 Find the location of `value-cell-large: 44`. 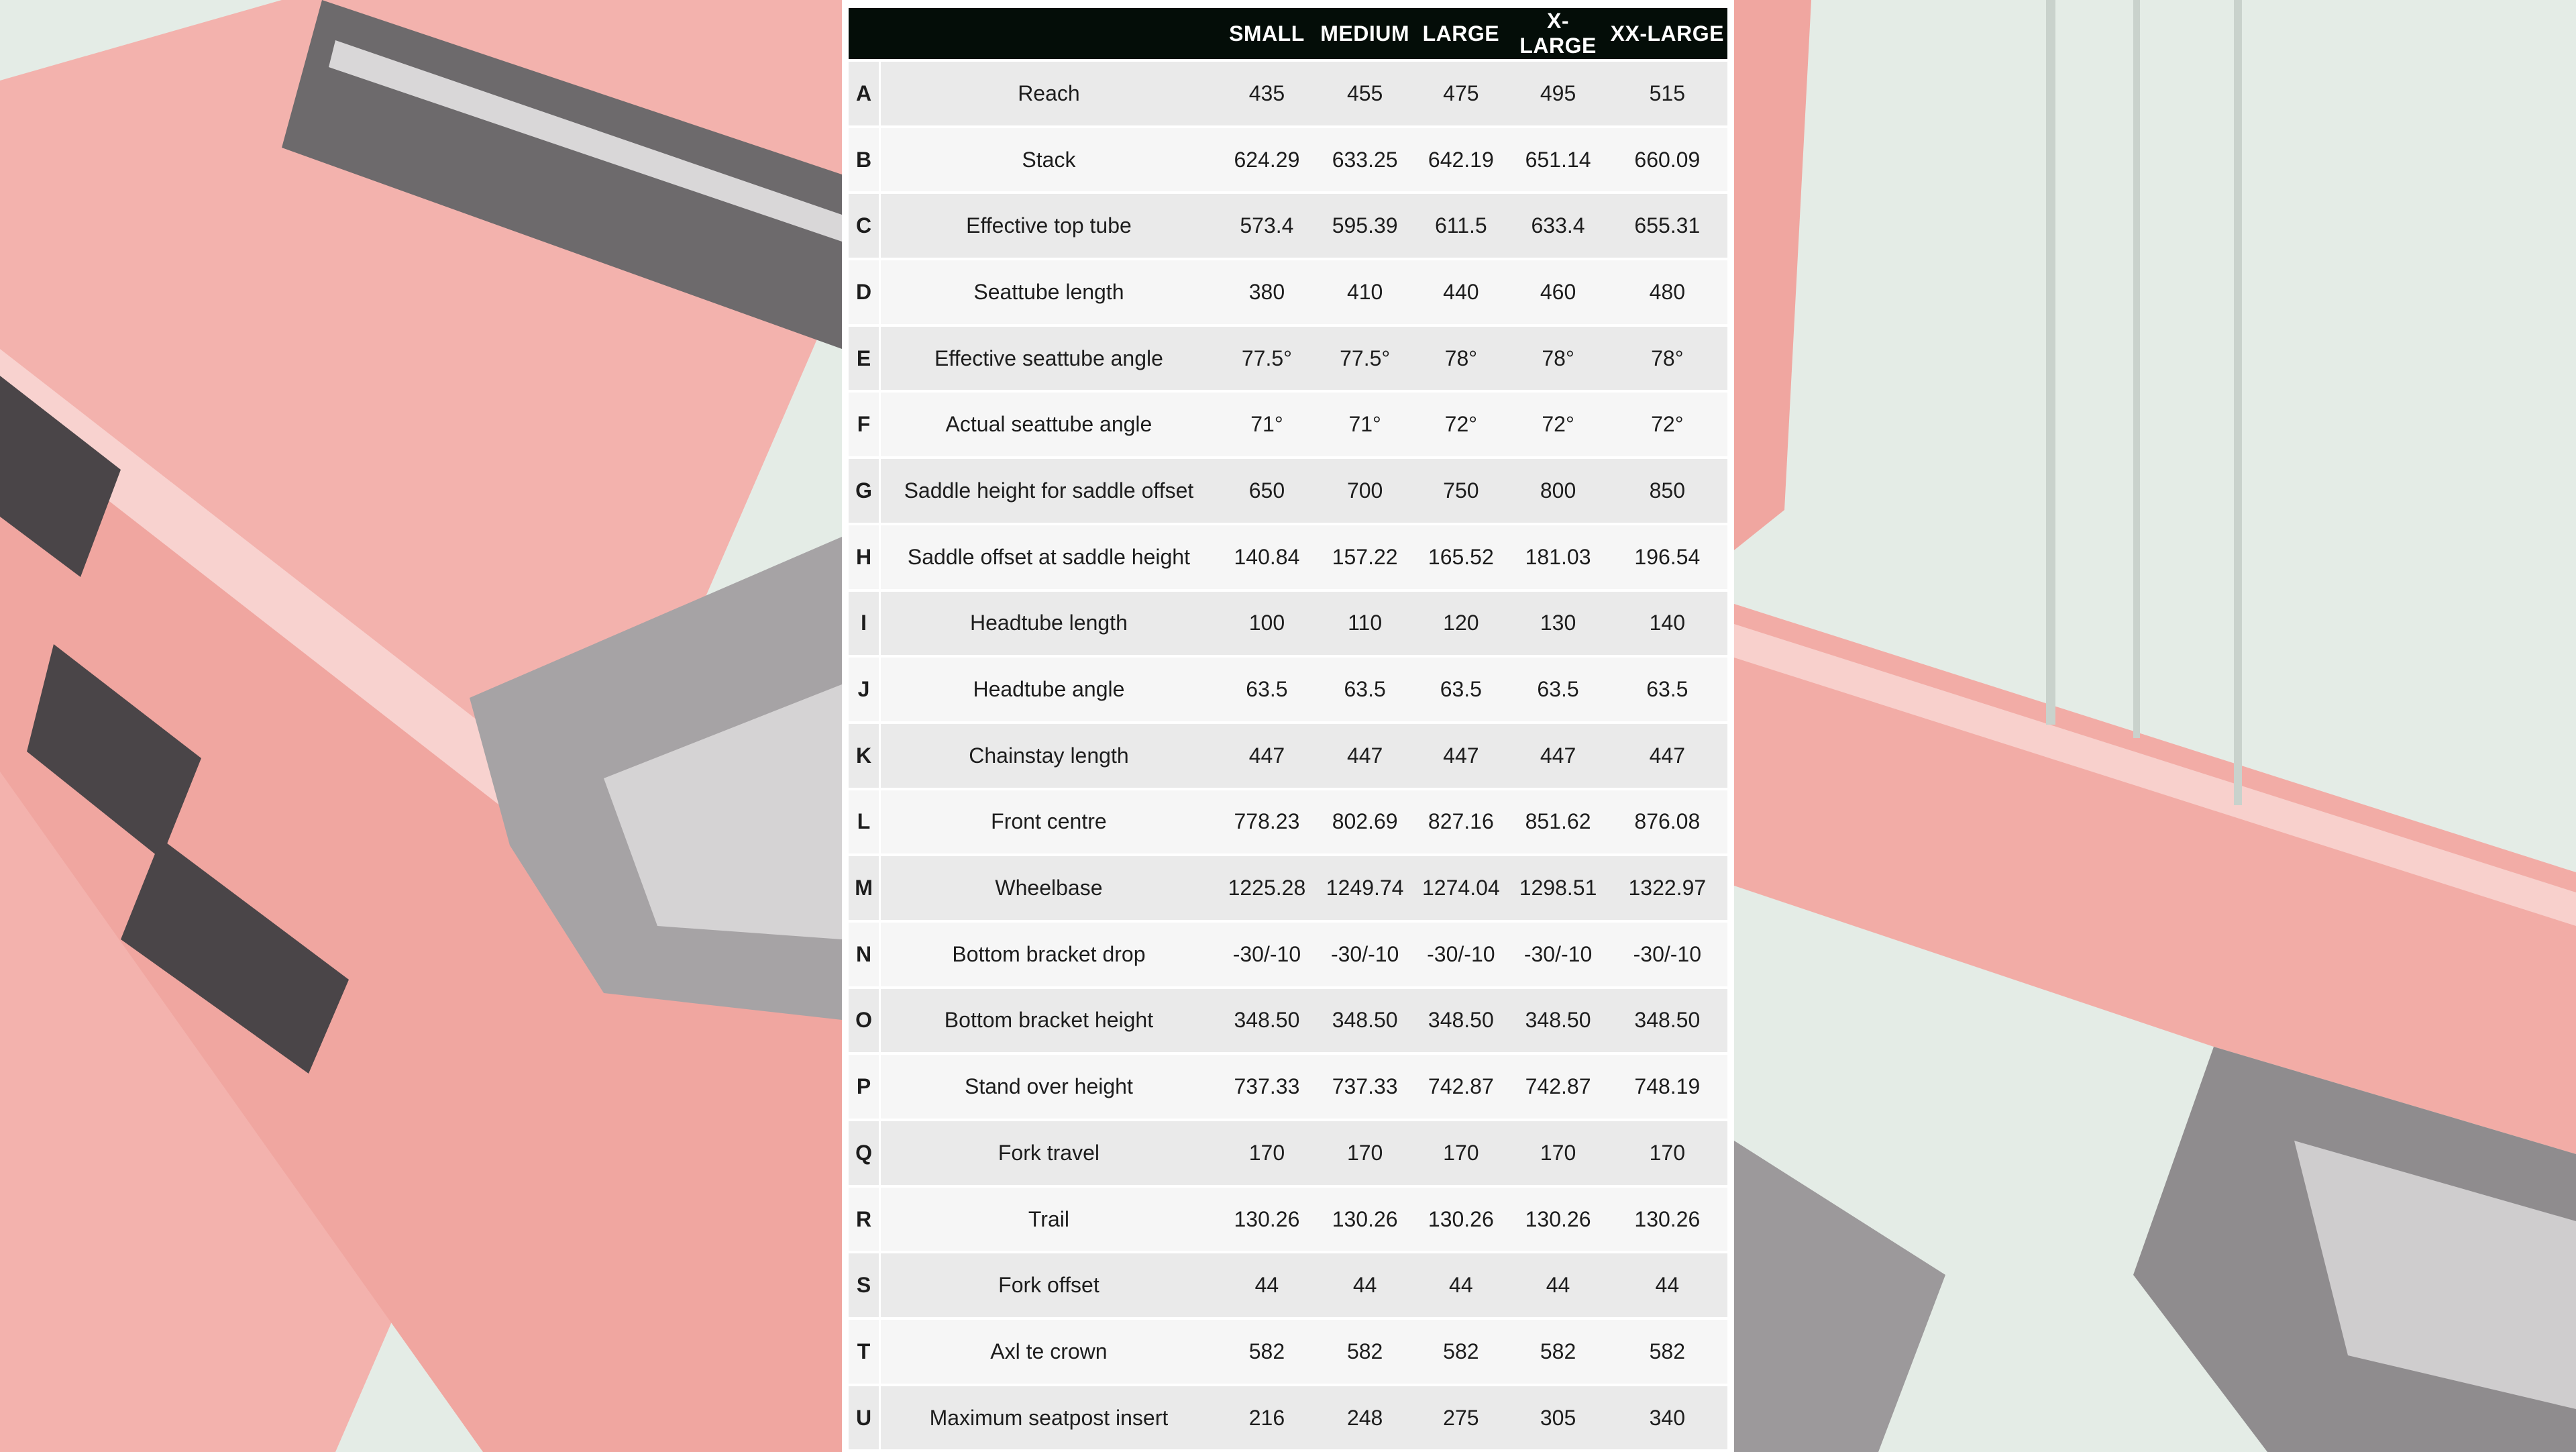

value-cell-large: 44 is located at coordinates (1461, 1286).